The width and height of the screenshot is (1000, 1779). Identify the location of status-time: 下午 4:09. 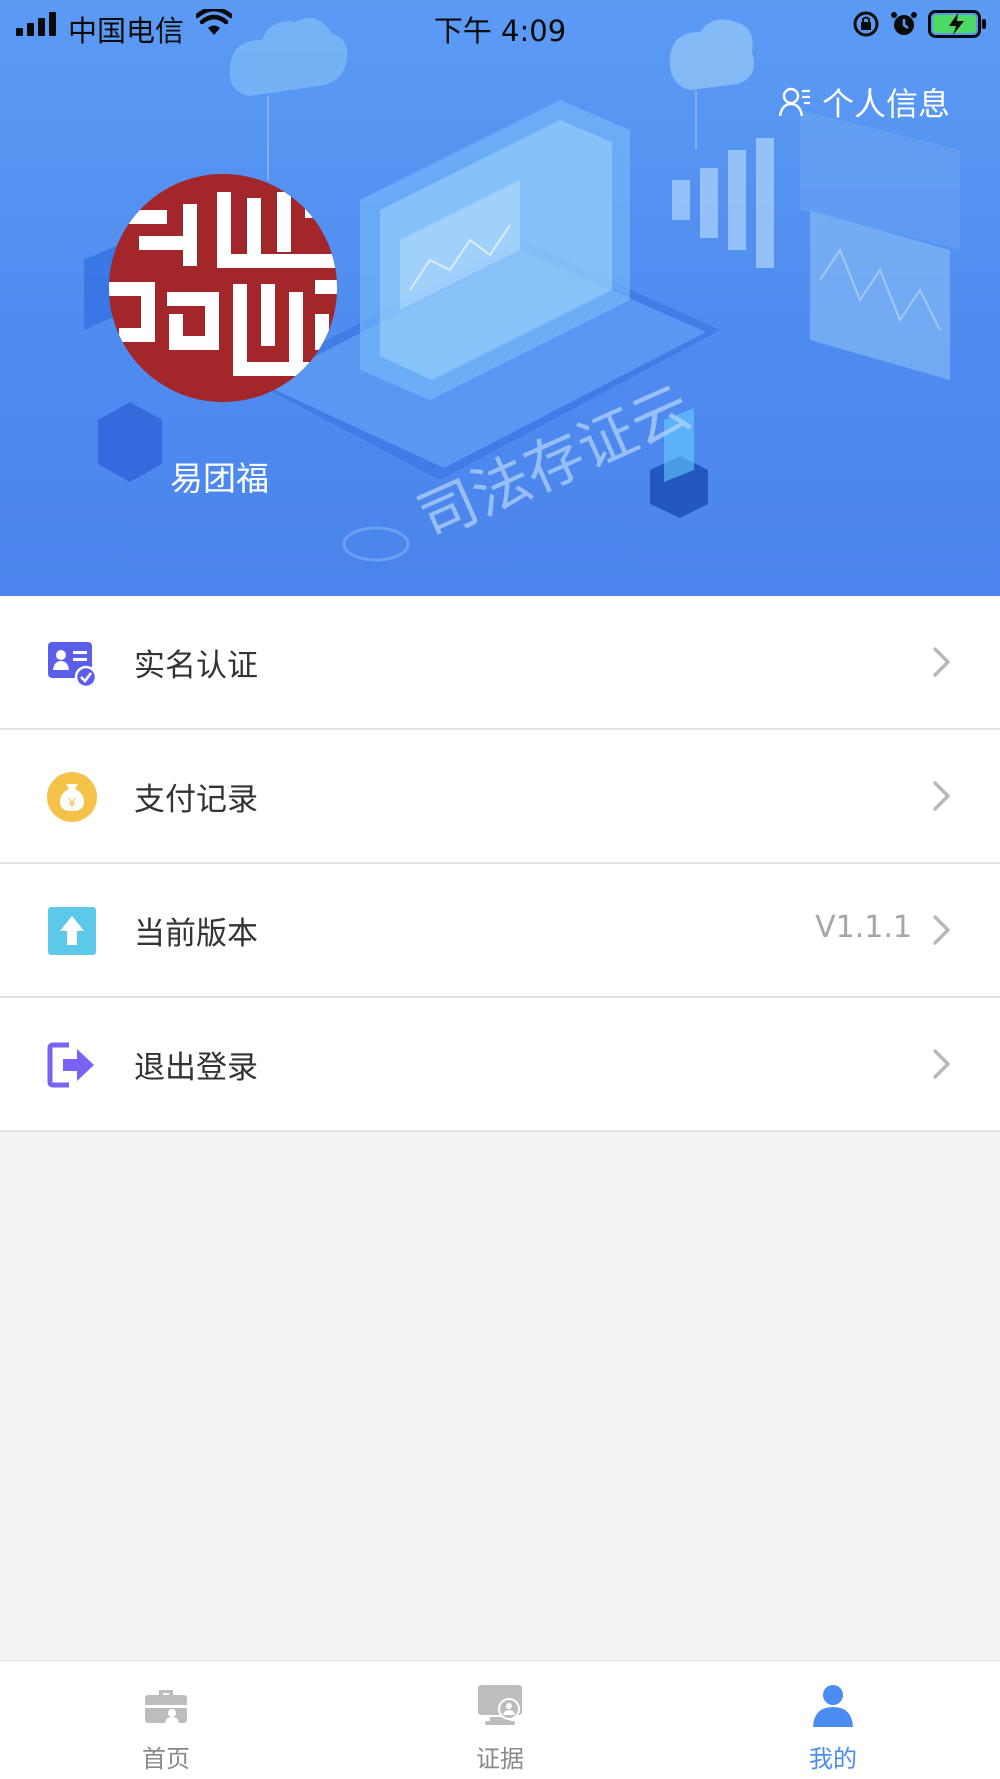
(500, 31).